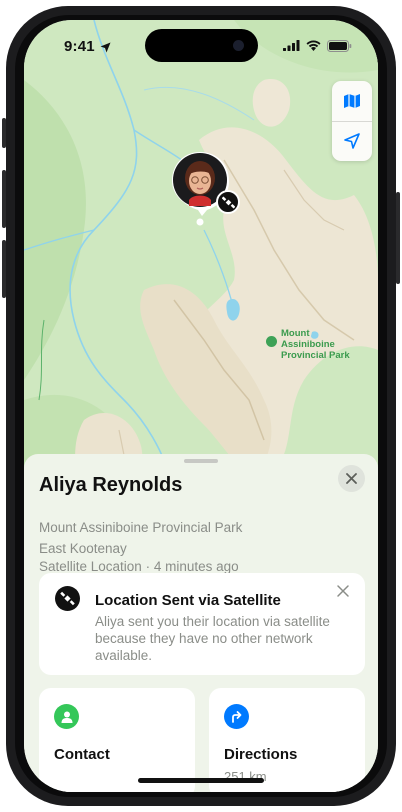 This screenshot has height=812, width=402. I want to click on person-location-pin, so click(200, 189).